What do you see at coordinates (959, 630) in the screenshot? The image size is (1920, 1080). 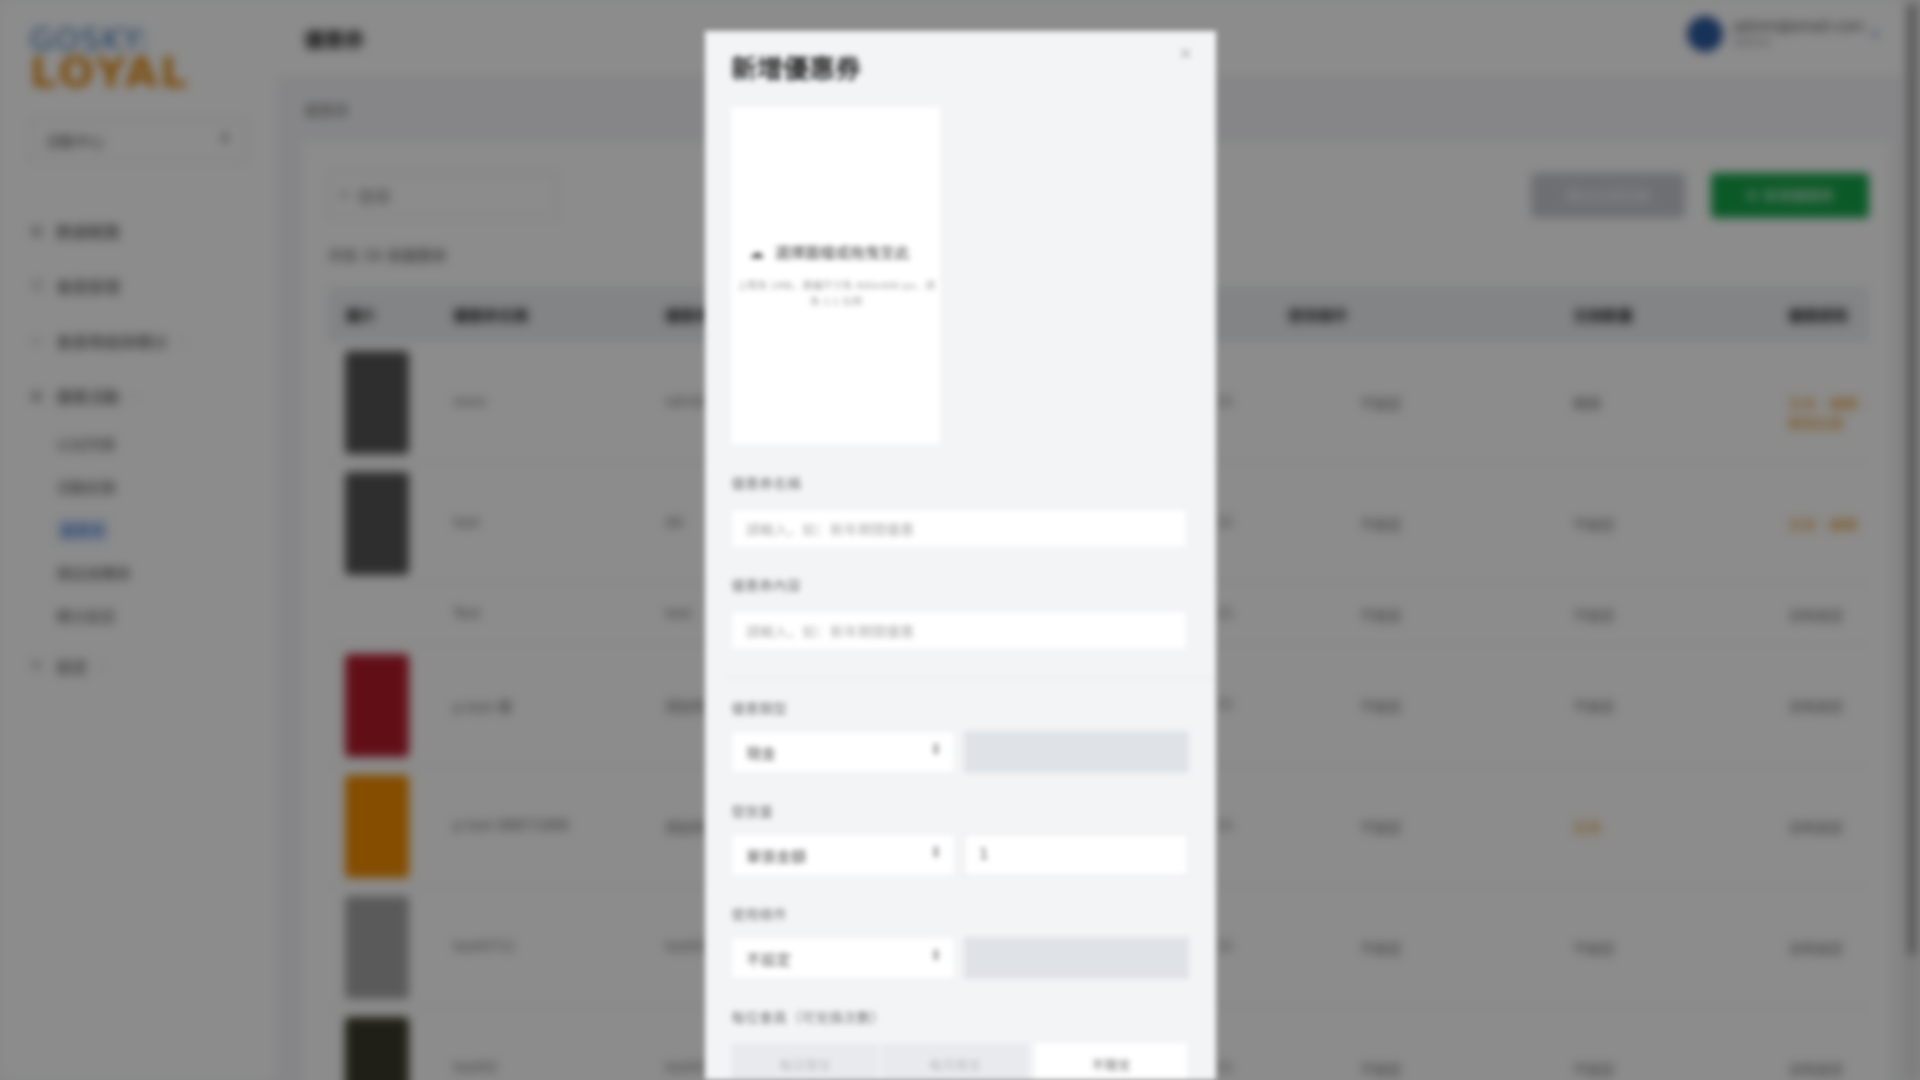 I see `coupon-content-field: 請輸入，如：新年期間優惠` at bounding box center [959, 630].